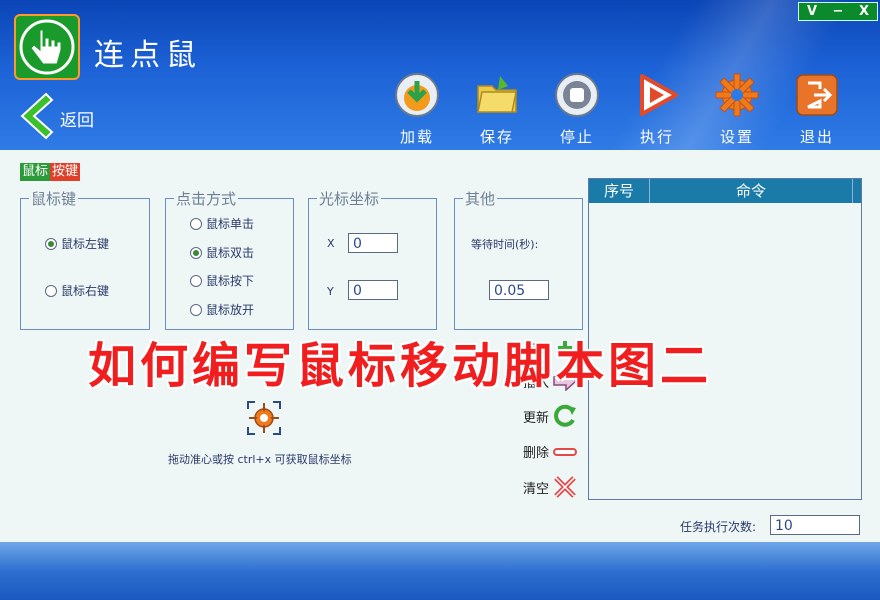  Describe the element at coordinates (331, 243) in the screenshot. I see `x-label: X` at that location.